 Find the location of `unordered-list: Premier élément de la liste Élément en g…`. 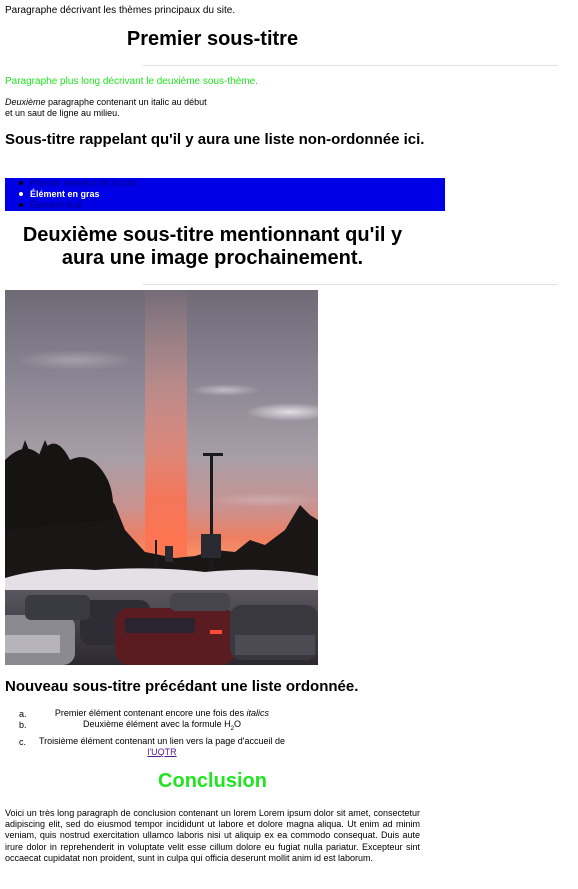

unordered-list: Premier élément de la liste Élément en g… is located at coordinates (225, 194).